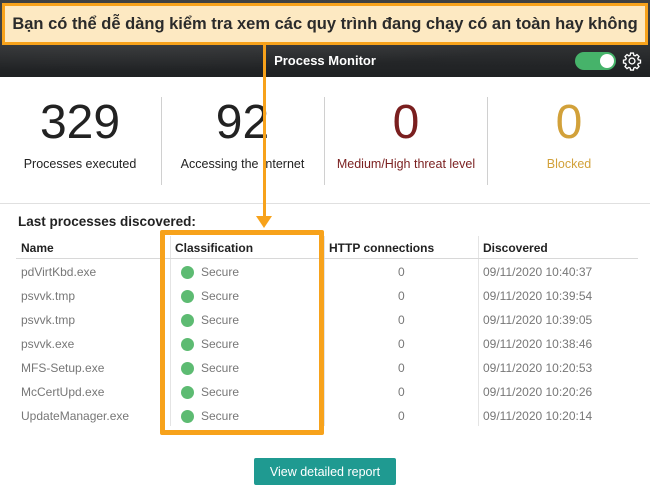 The height and width of the screenshot is (488, 650). I want to click on discovered-time: 09/11/2020 10:20:14, so click(538, 416).